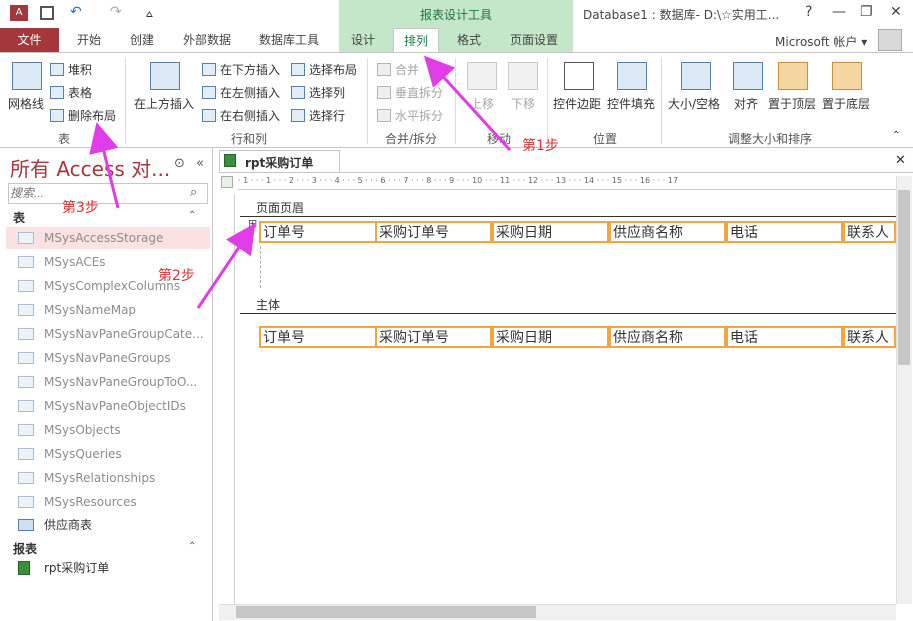 The height and width of the screenshot is (621, 913). What do you see at coordinates (534, 40) in the screenshot?
I see `tab-page-setup: 页面设置` at bounding box center [534, 40].